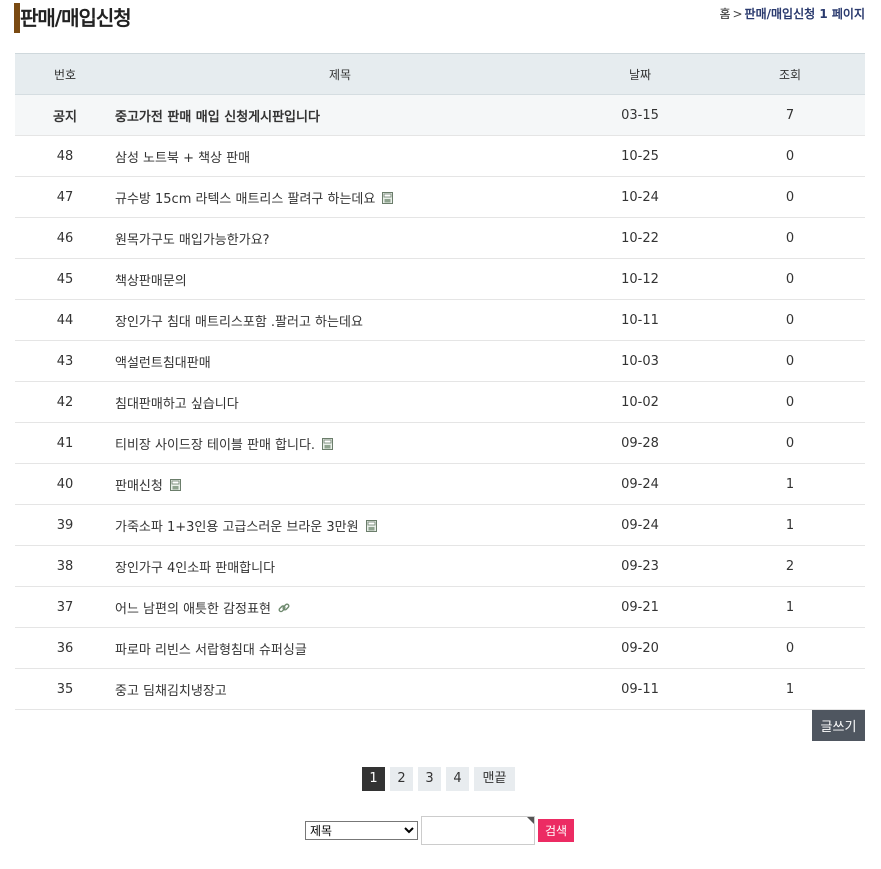 This screenshot has width=881, height=869. Describe the element at coordinates (65, 117) in the screenshot. I see `notice-badge: 공지` at that location.